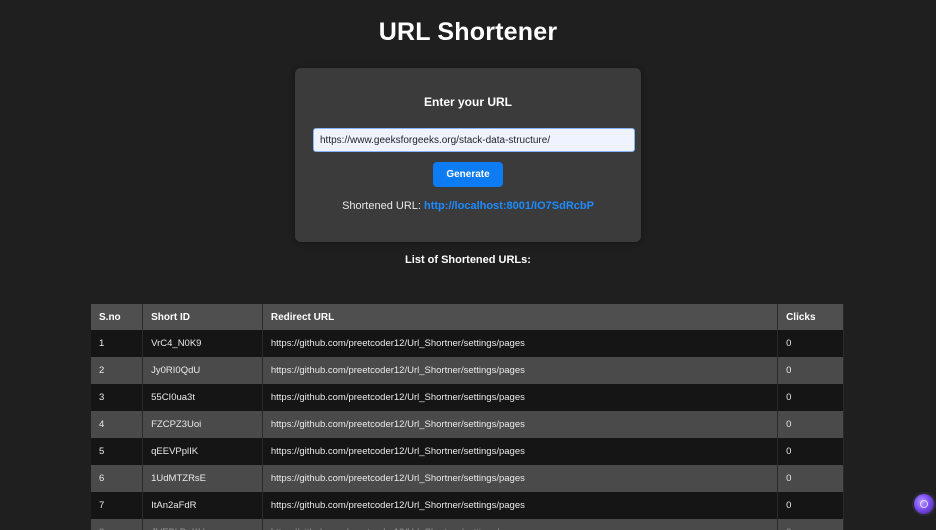  Describe the element at coordinates (117, 424) in the screenshot. I see `cell-sno: 4` at that location.